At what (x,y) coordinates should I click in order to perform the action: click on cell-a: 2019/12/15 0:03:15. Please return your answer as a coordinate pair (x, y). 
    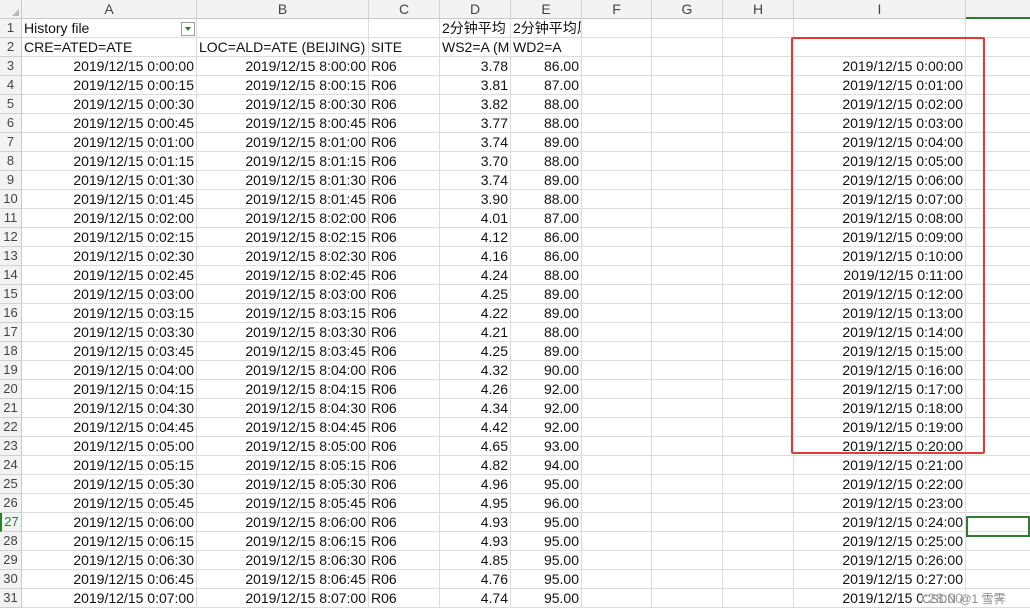
    Looking at the image, I should click on (109, 313).